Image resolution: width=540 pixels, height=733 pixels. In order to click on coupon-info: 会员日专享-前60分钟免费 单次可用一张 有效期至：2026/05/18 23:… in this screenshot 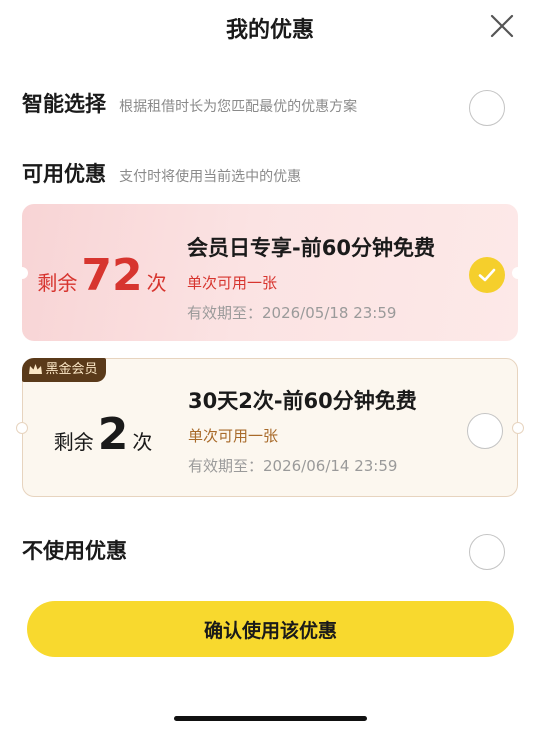, I will do `click(311, 277)`.